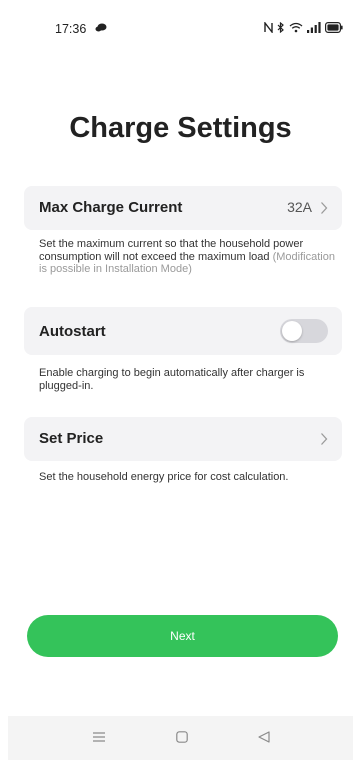  Describe the element at coordinates (71, 29) in the screenshot. I see `status-time: 17:36` at that location.